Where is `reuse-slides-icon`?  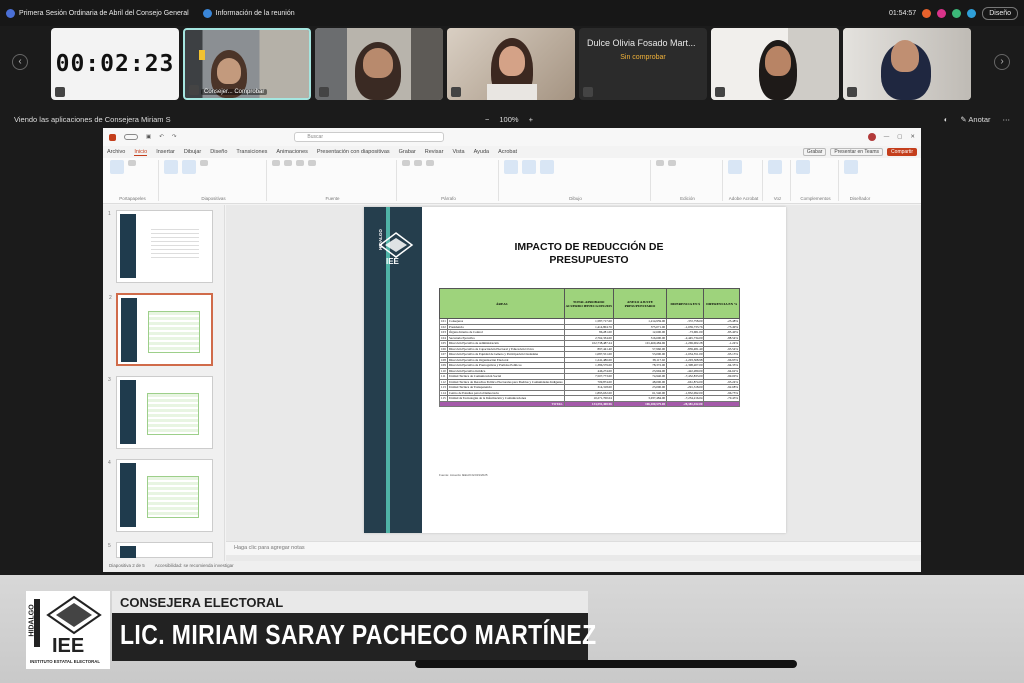 reuse-slides-icon is located at coordinates (189, 167).